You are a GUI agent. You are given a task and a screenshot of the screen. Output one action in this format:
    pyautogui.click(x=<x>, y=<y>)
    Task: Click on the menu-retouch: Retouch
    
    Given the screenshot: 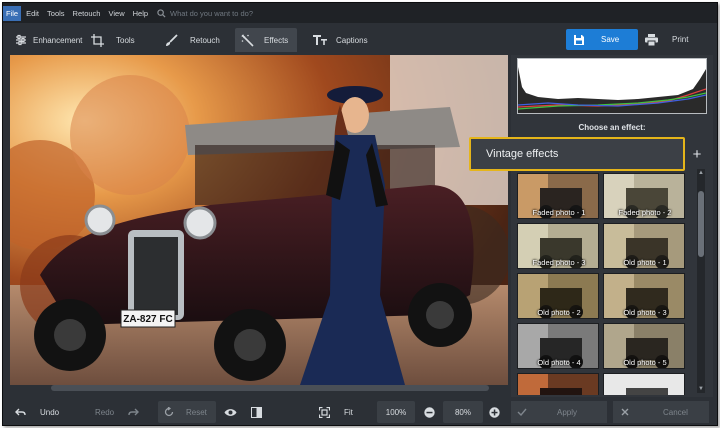 What is the action you would take?
    pyautogui.click(x=87, y=13)
    